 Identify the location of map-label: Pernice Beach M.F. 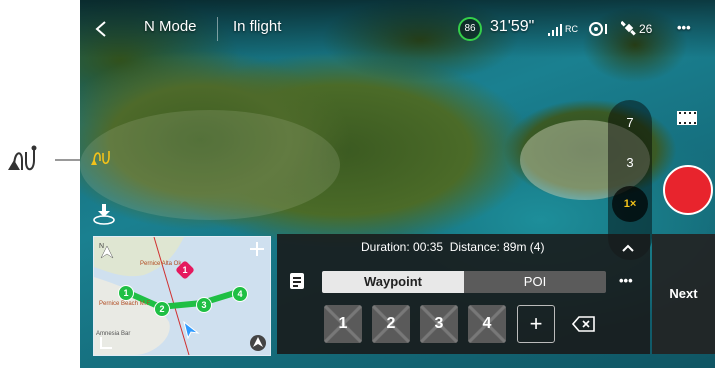
(125, 304).